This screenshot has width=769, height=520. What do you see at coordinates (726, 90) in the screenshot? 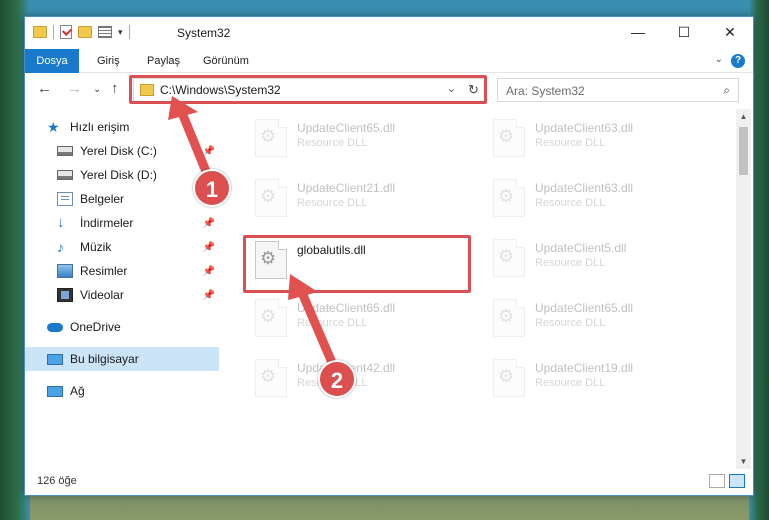
I see `search-icon: ⌕` at bounding box center [726, 90].